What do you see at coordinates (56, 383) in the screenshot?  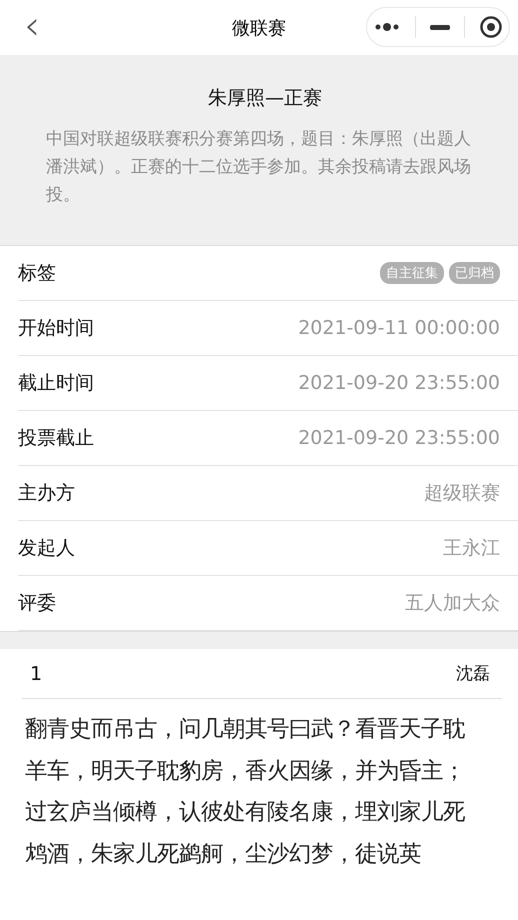 I see `field-label: 截止时间` at bounding box center [56, 383].